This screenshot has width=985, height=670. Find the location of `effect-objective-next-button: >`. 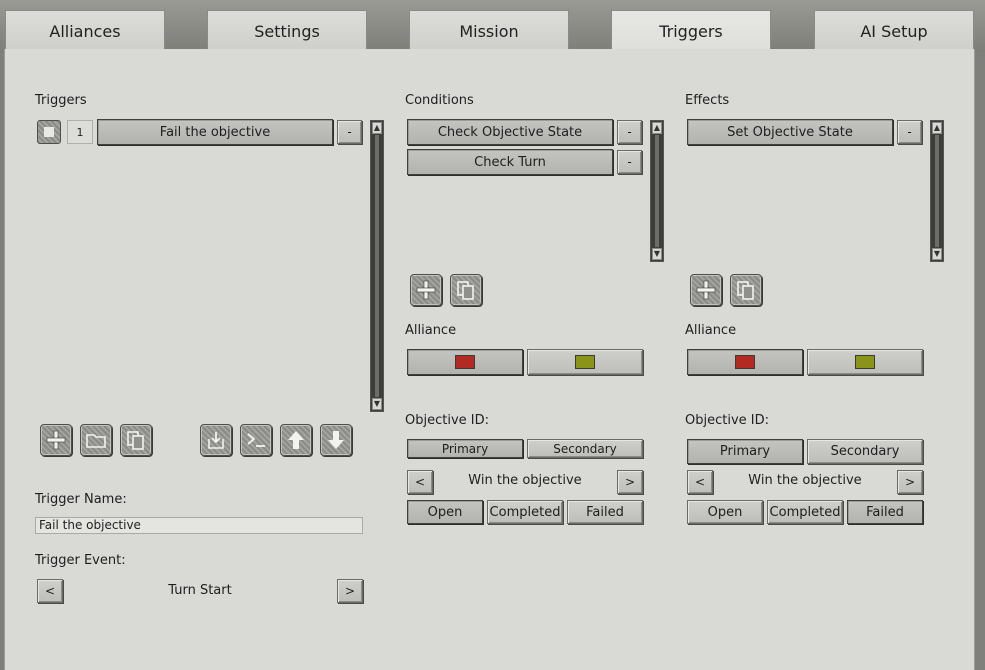

effect-objective-next-button: > is located at coordinates (910, 482).